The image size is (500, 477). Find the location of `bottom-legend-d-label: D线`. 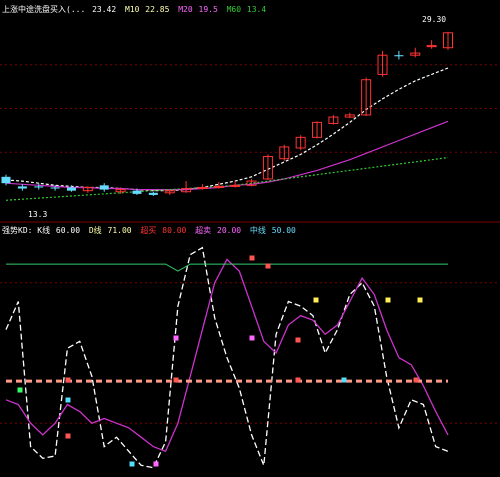

bottom-legend-d-label: D线 is located at coordinates (95, 230).